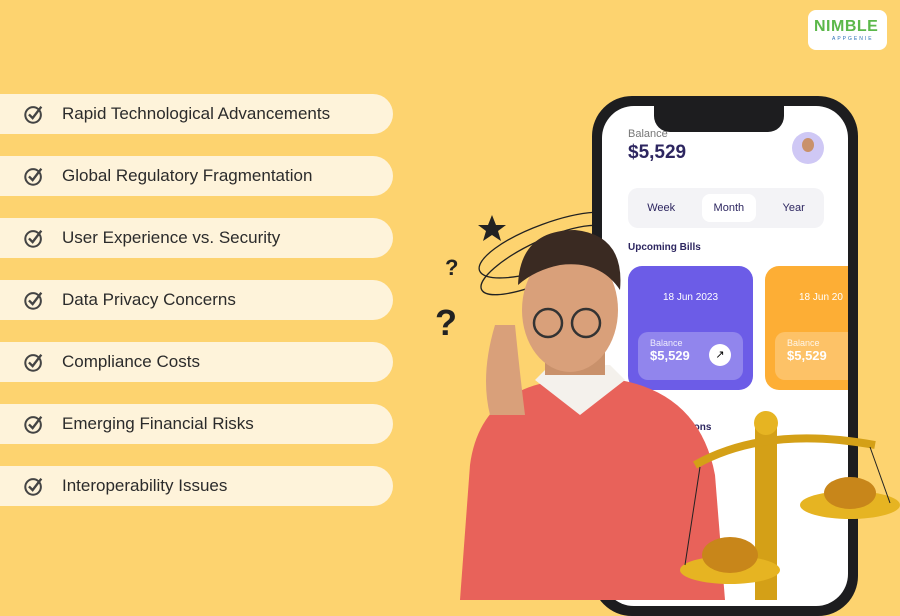 The height and width of the screenshot is (616, 900). Describe the element at coordinates (803, 343) in the screenshot. I see `bill-balance-label: Balance` at that location.